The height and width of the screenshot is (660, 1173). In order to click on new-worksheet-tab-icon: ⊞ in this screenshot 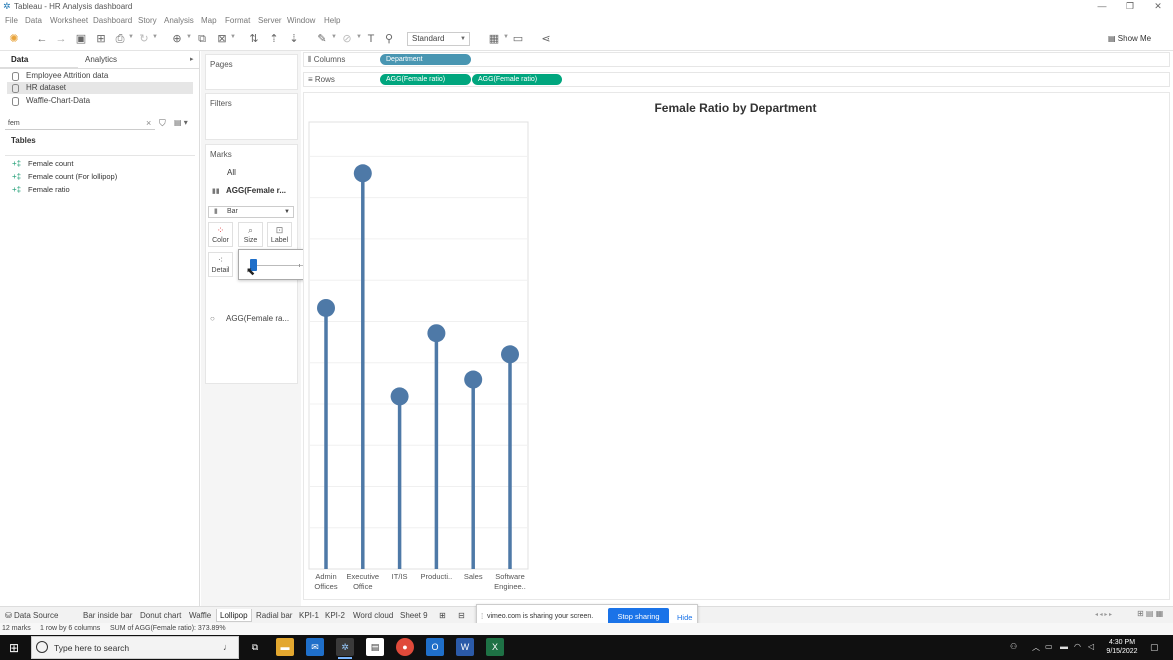, I will do `click(442, 615)`.